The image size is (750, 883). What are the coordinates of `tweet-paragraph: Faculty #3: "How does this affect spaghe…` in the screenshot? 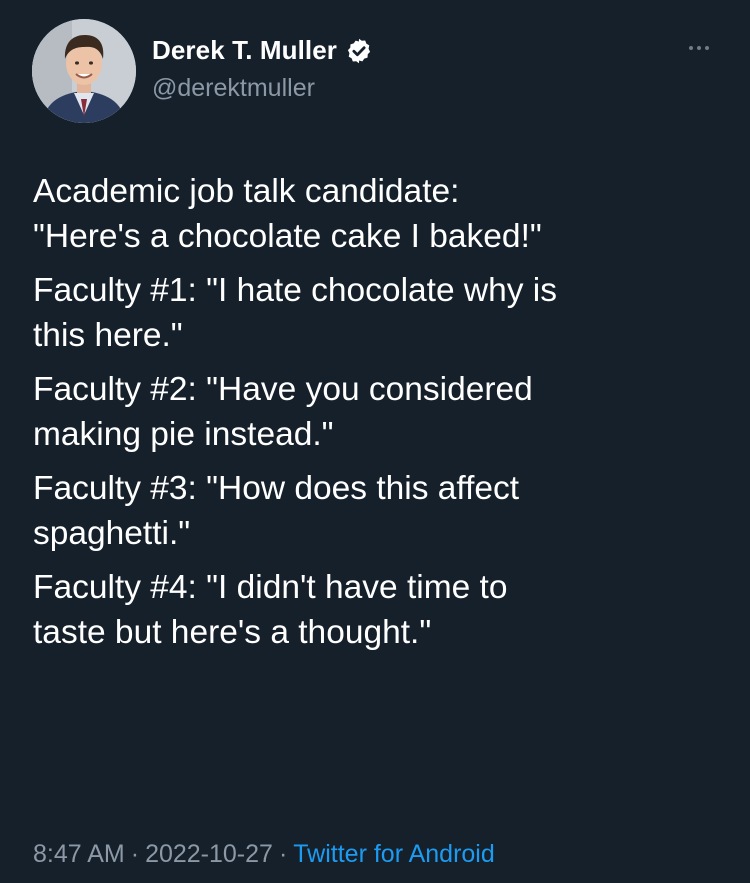 It's located at (378, 511).